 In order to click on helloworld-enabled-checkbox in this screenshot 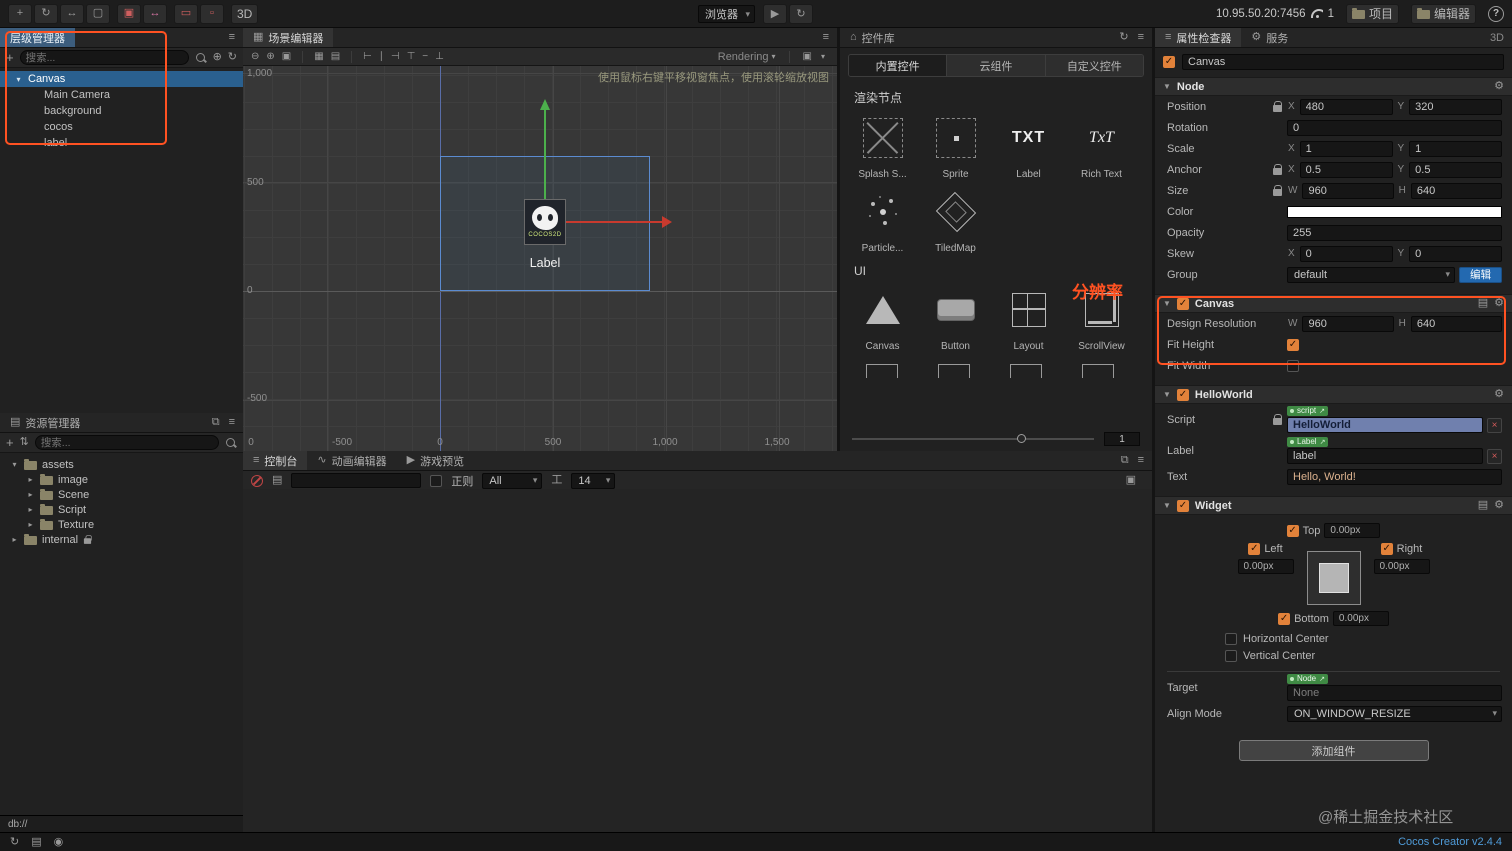, I will do `click(1182, 394)`.